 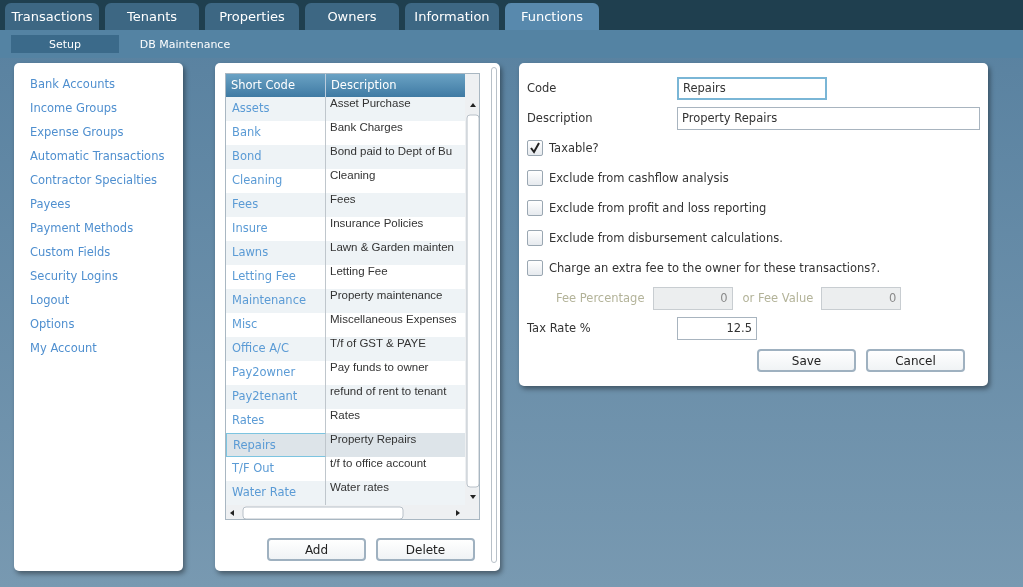 What do you see at coordinates (425, 549) in the screenshot?
I see `action-button: Delete` at bounding box center [425, 549].